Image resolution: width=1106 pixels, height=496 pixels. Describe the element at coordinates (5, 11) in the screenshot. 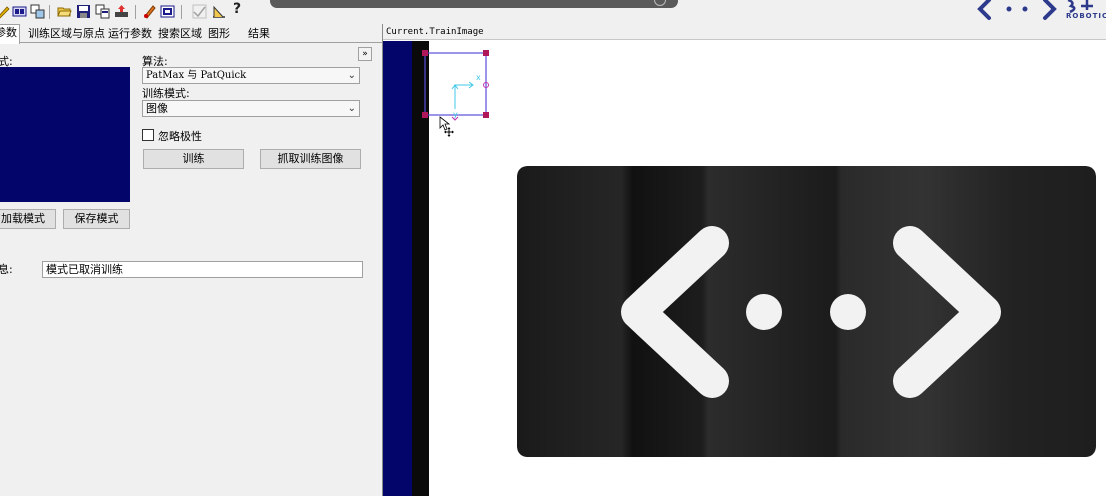

I see `new-icon` at that location.